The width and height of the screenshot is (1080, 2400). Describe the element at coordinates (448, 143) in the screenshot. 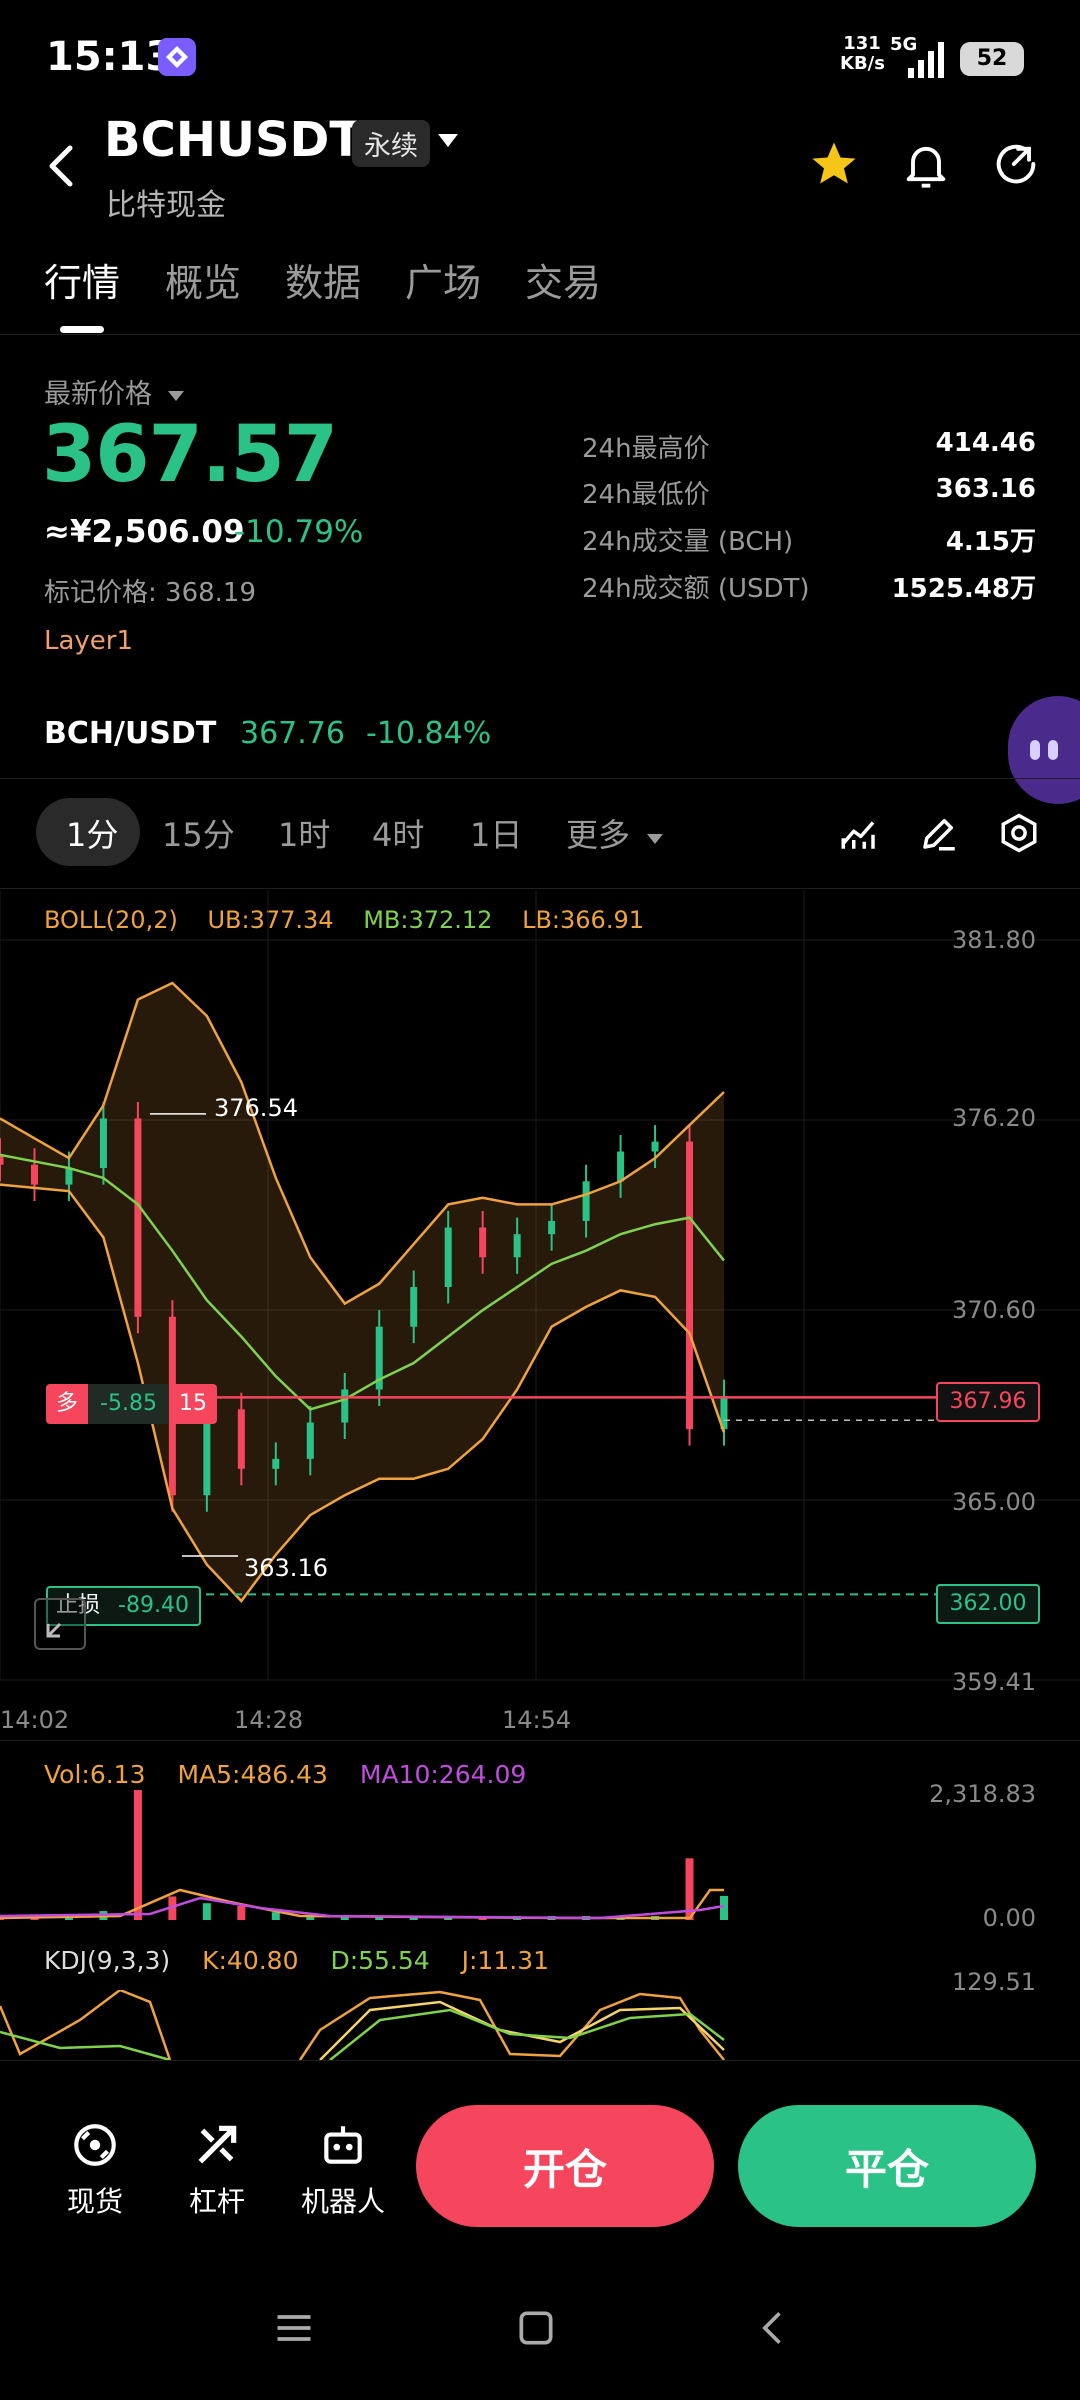

I see `symbol-dropdown-icon` at that location.